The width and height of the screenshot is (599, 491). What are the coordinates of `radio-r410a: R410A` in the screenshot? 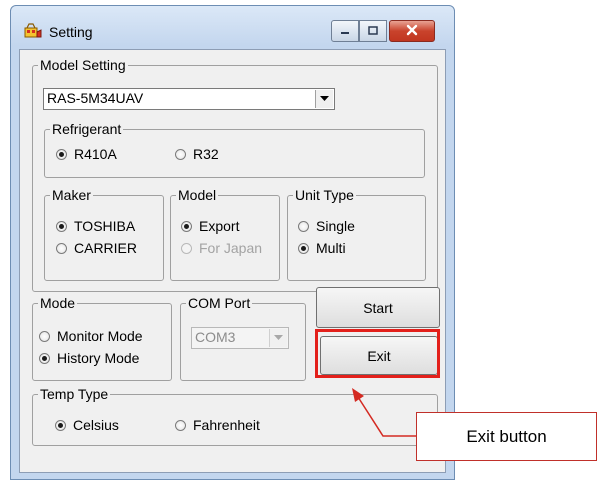 It's located at (86, 154).